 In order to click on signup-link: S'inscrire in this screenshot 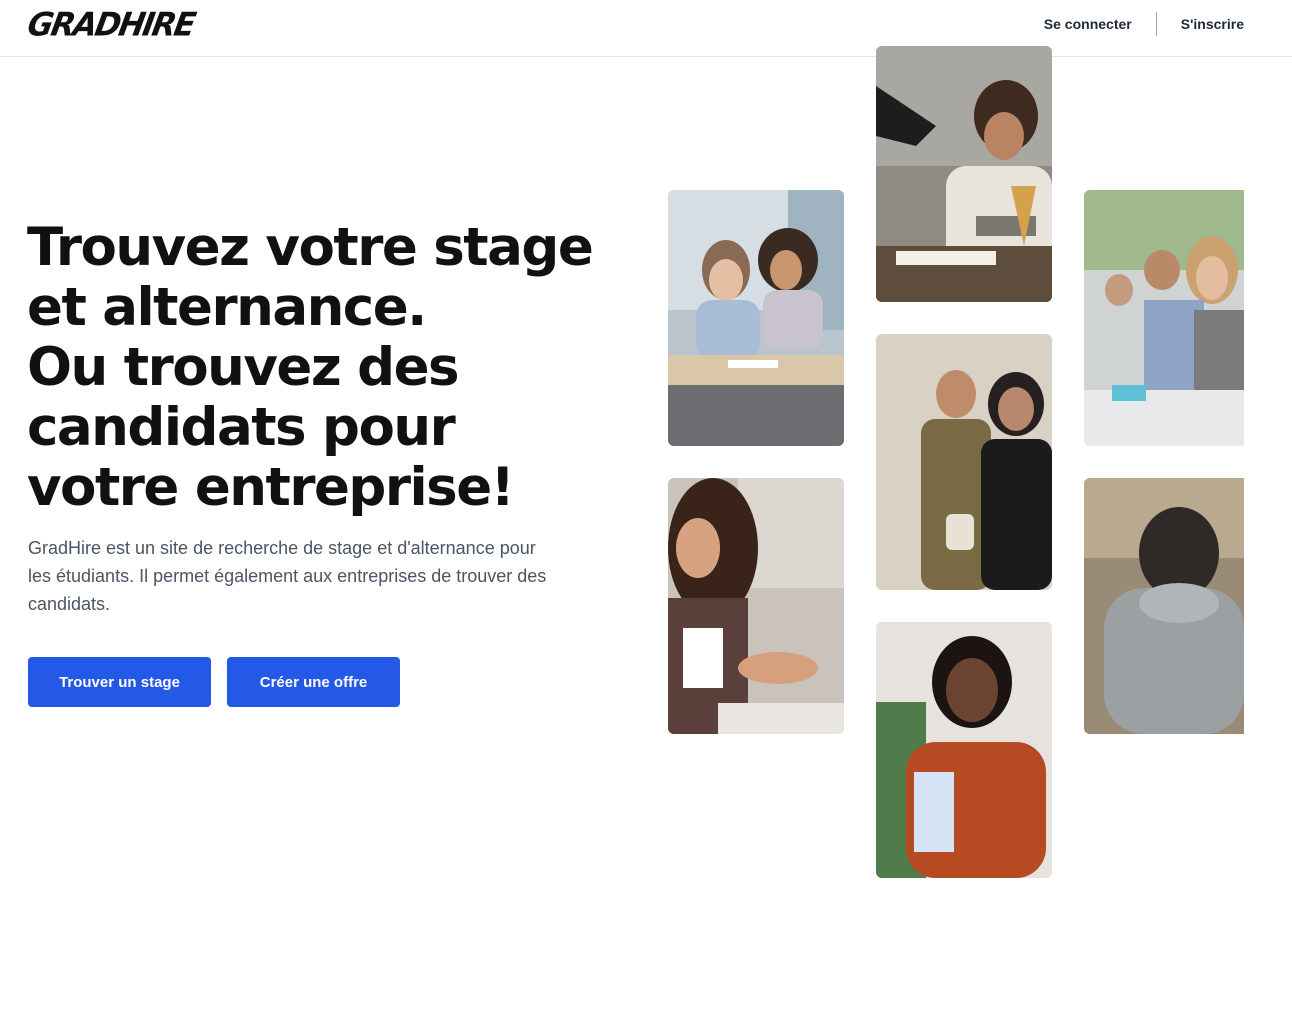, I will do `click(1212, 24)`.